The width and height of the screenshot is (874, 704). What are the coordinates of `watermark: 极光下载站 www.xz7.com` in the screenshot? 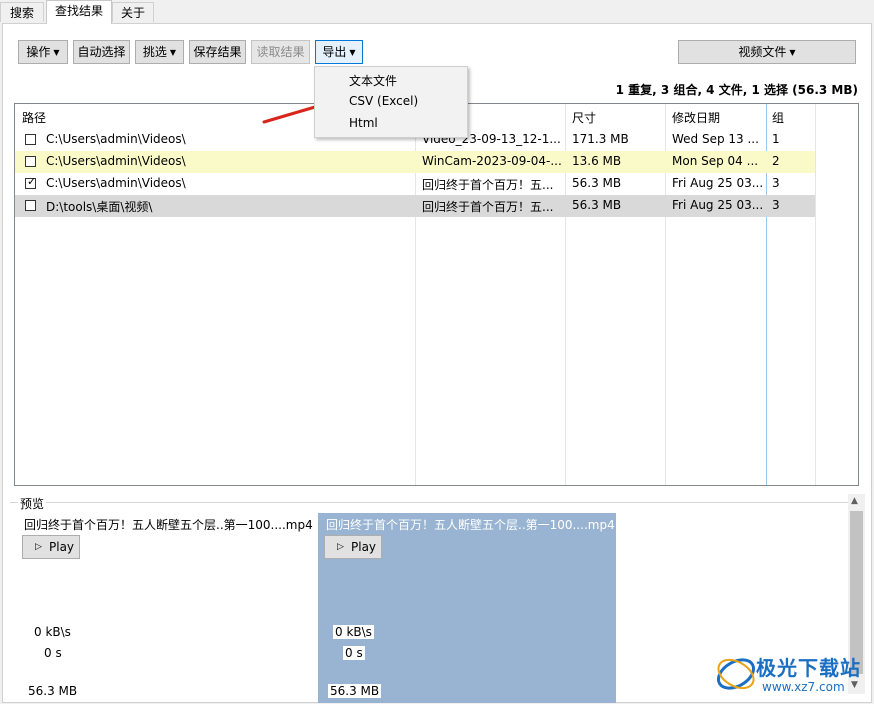 It's located at (792, 675).